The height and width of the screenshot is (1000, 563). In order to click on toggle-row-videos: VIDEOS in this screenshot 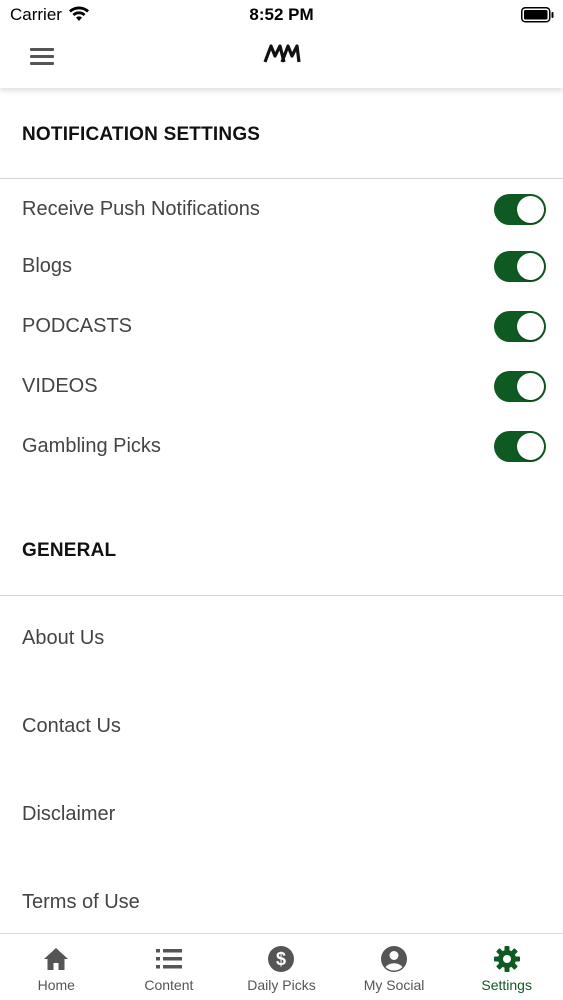, I will do `click(281, 386)`.